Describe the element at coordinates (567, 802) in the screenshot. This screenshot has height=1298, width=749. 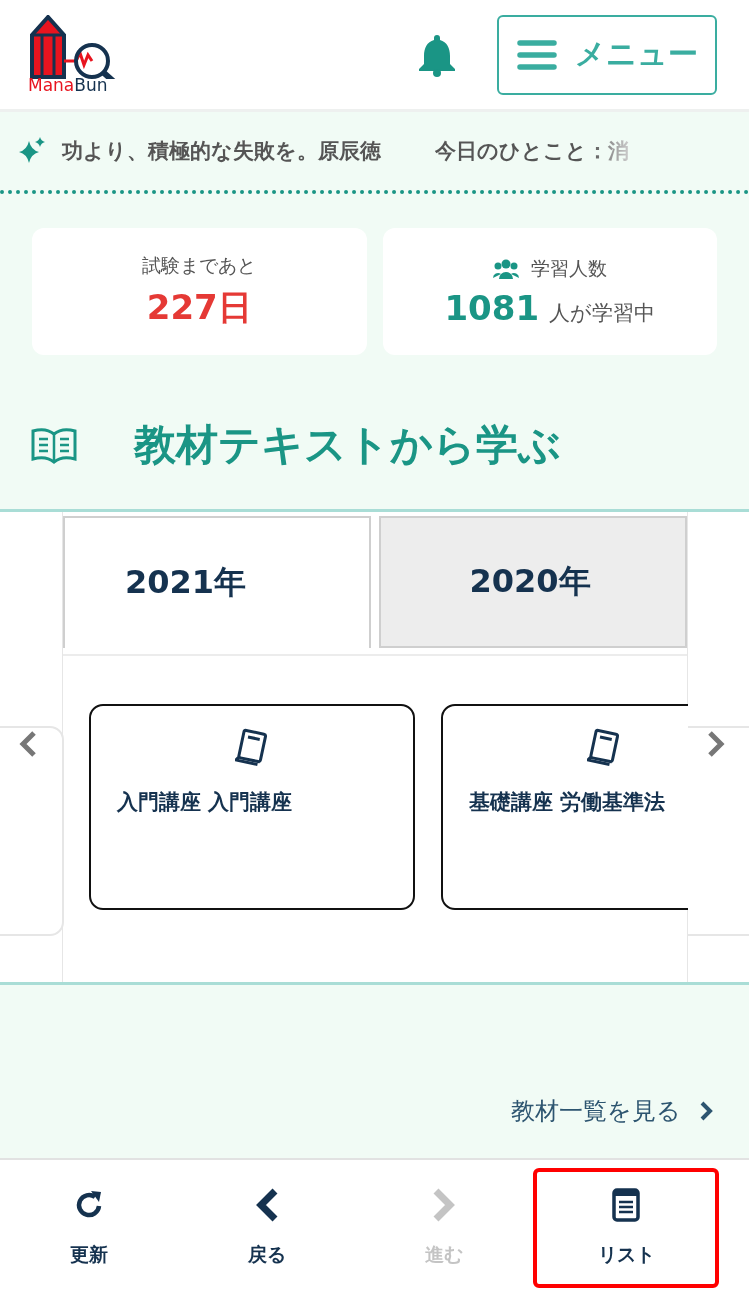
I see `course-title: 基礎講座 労働基準法` at that location.